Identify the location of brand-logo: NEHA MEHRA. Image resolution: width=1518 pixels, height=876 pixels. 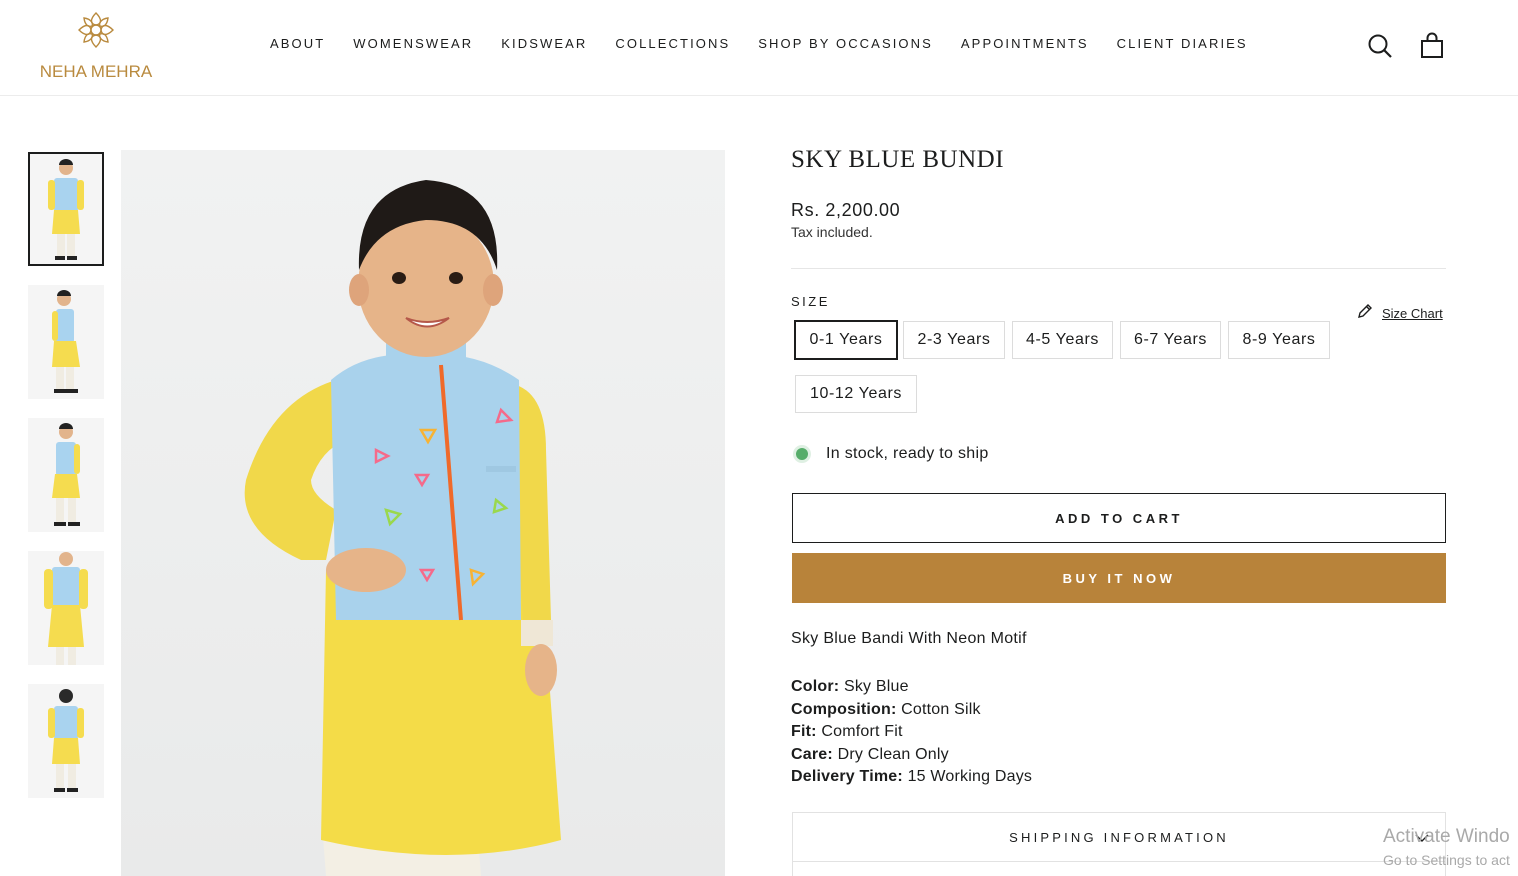
(96, 47).